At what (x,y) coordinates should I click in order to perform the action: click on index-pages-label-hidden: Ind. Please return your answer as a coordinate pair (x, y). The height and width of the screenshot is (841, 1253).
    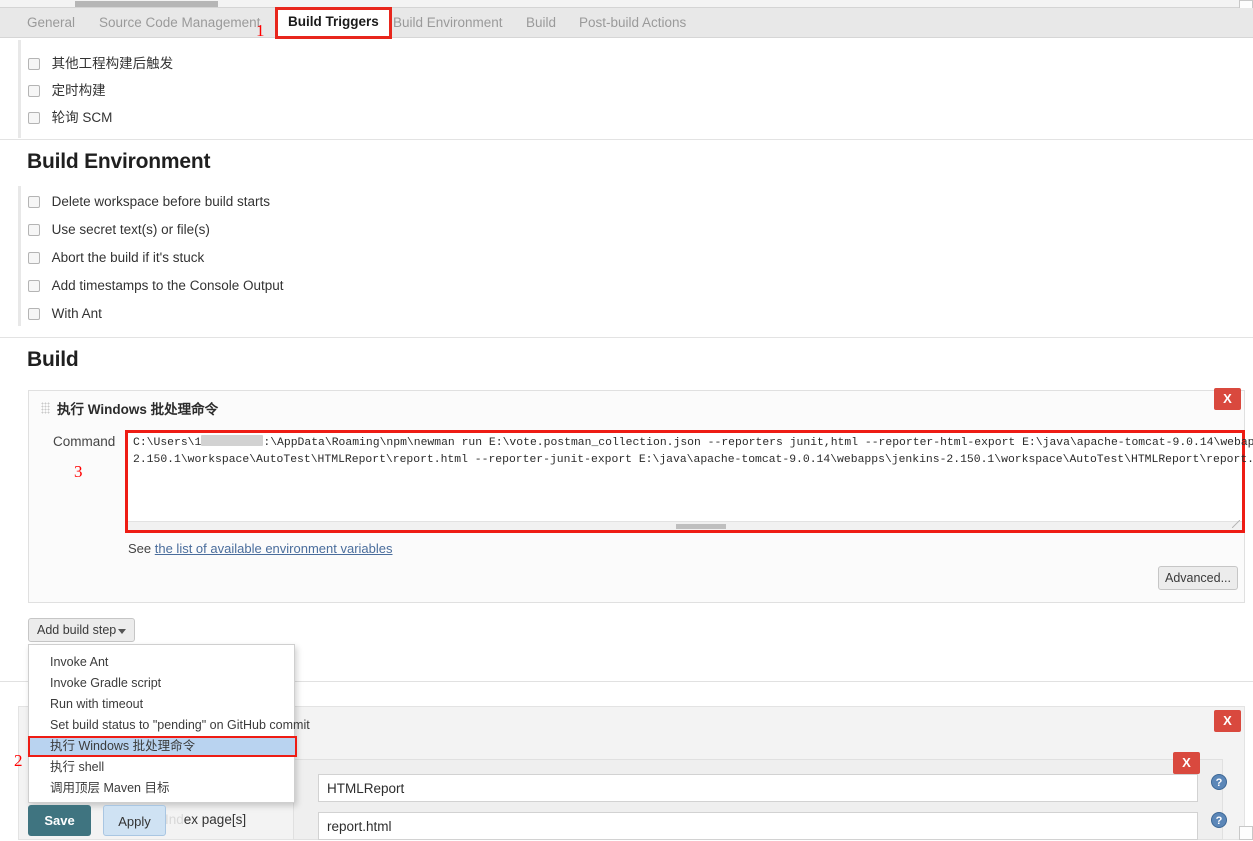
    Looking at the image, I should click on (174, 819).